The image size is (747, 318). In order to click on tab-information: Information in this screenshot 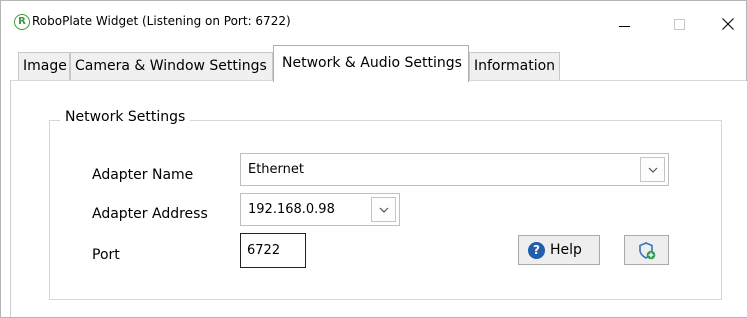, I will do `click(514, 66)`.